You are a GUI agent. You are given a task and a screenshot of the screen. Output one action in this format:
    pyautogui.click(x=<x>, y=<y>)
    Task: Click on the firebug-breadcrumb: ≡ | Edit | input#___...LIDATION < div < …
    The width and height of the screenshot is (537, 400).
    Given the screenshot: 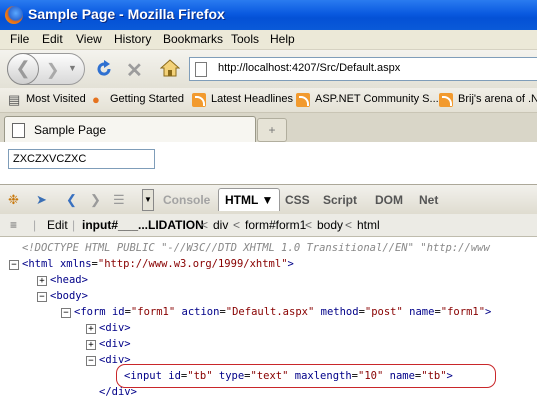 What is the action you would take?
    pyautogui.click(x=268, y=225)
    